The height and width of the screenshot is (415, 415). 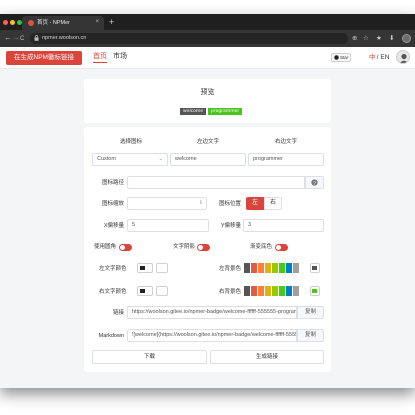 I want to click on icon-select: Custom ⌄, so click(x=130, y=159).